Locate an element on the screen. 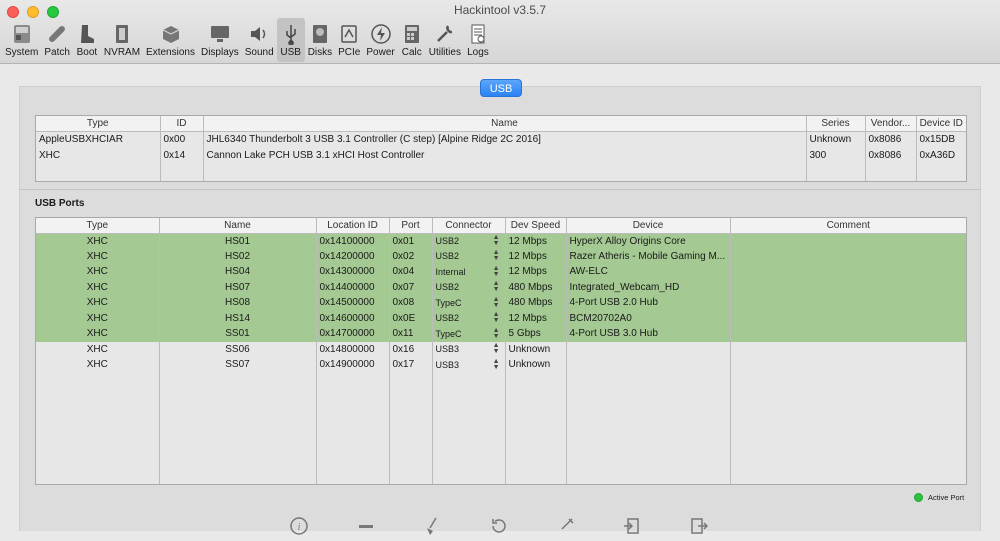  port-port-cell: 0x08 is located at coordinates (411, 303).